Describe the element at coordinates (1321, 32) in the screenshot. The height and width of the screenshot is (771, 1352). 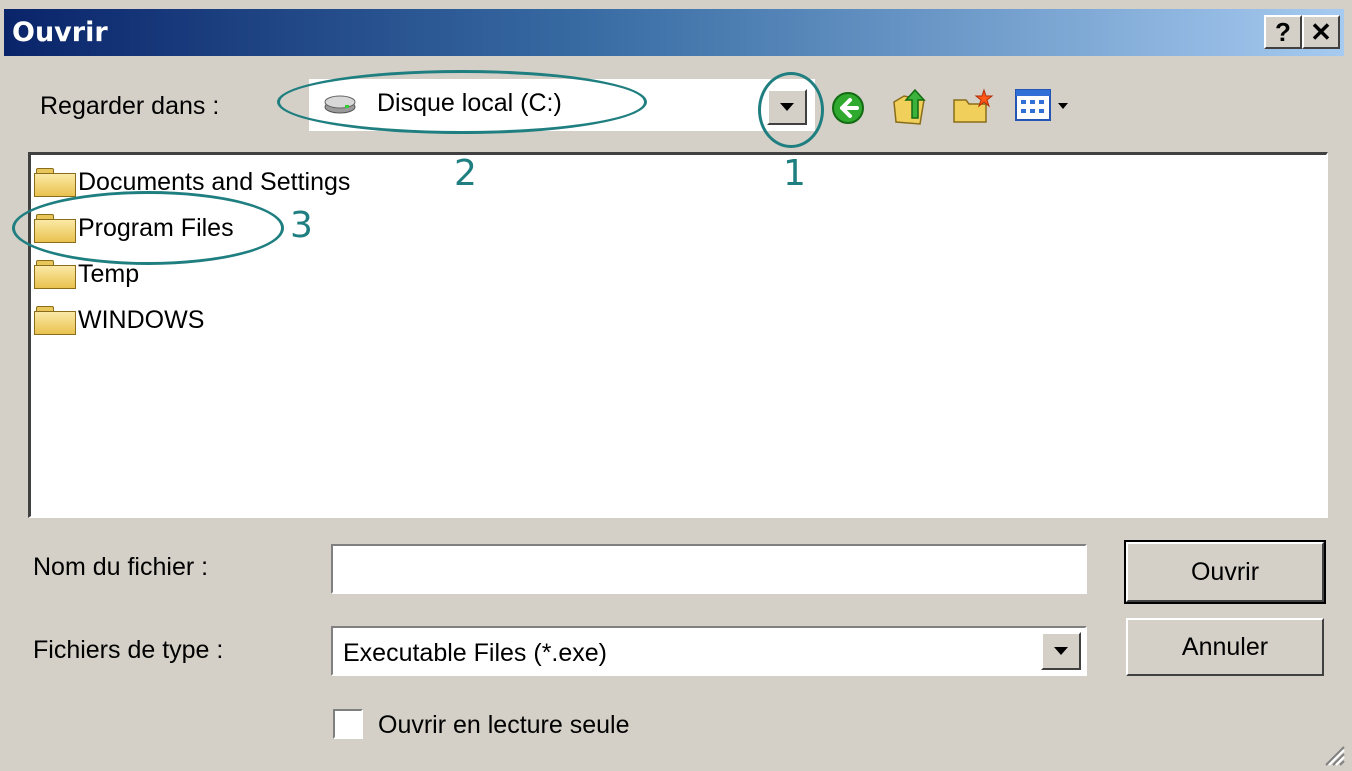
I see `close-button: ✕` at that location.